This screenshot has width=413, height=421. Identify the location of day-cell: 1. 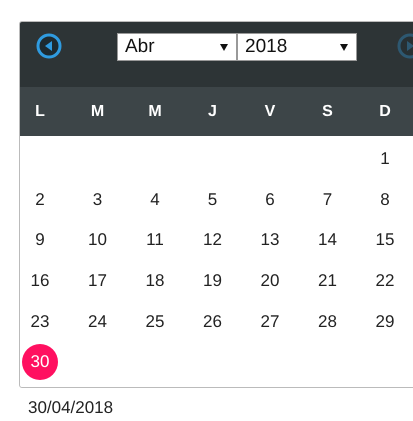
(385, 159).